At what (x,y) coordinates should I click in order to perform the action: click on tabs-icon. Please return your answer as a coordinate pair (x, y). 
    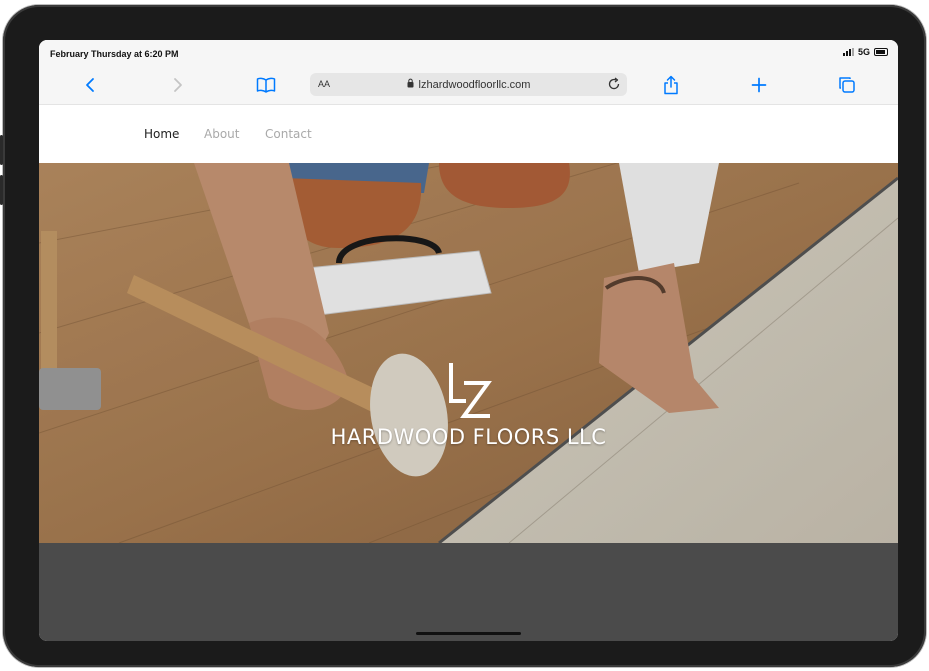
    Looking at the image, I should click on (847, 85).